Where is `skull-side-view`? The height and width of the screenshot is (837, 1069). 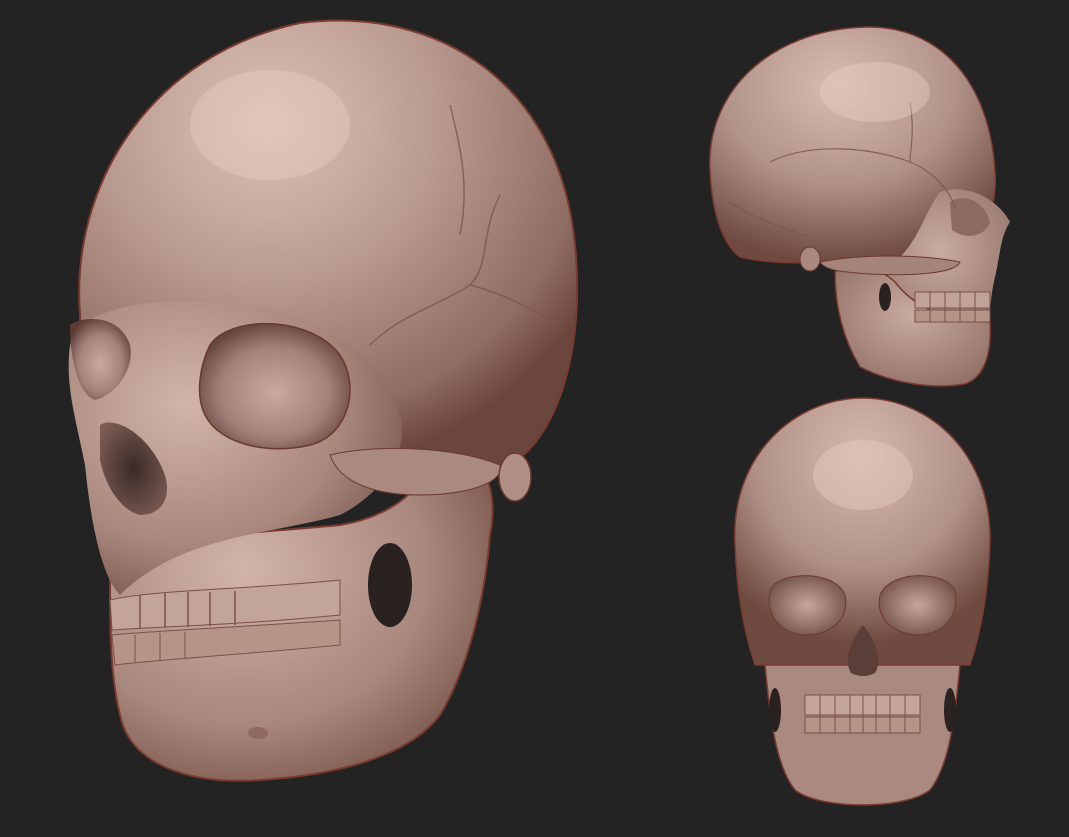 skull-side-view is located at coordinates (865, 209).